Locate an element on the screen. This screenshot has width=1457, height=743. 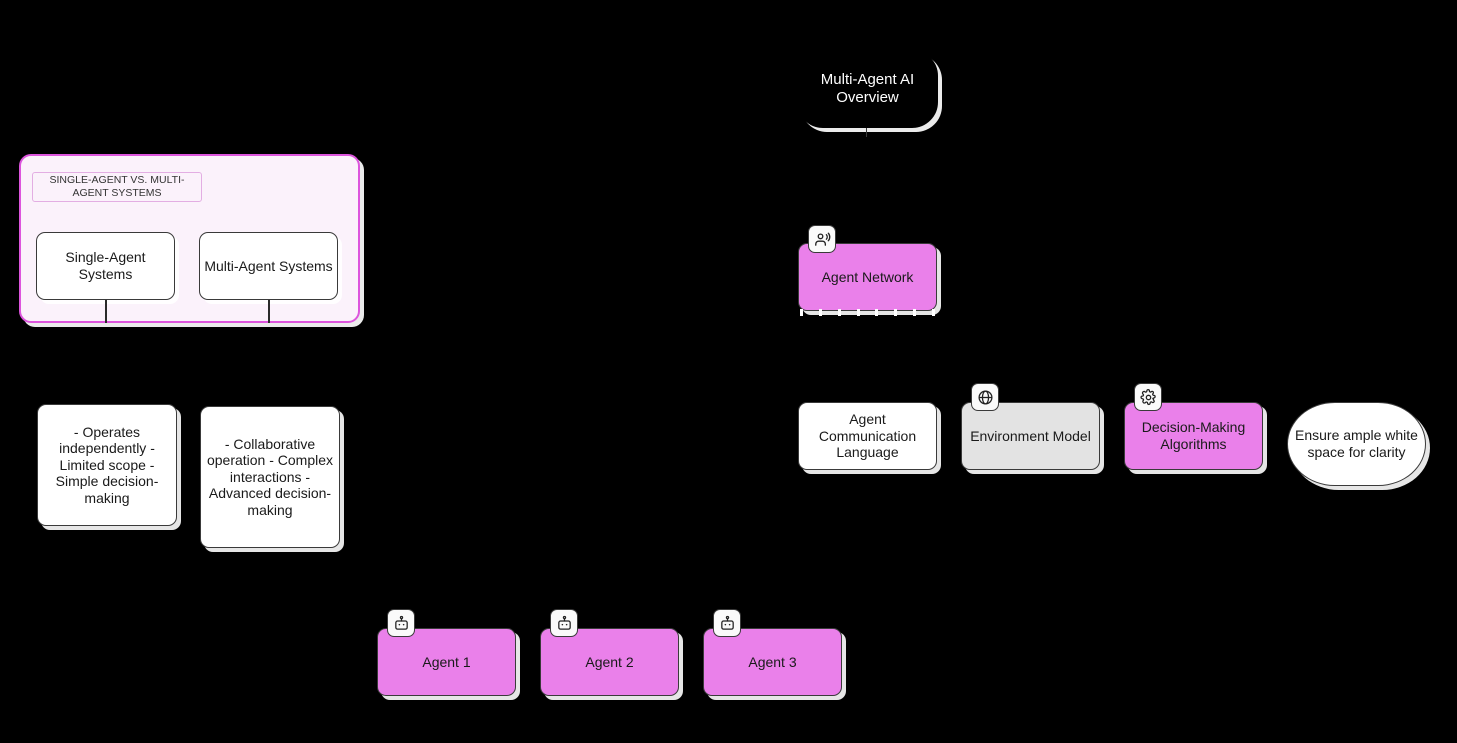
node-environment-model: Environment Model is located at coordinates (1030, 436).